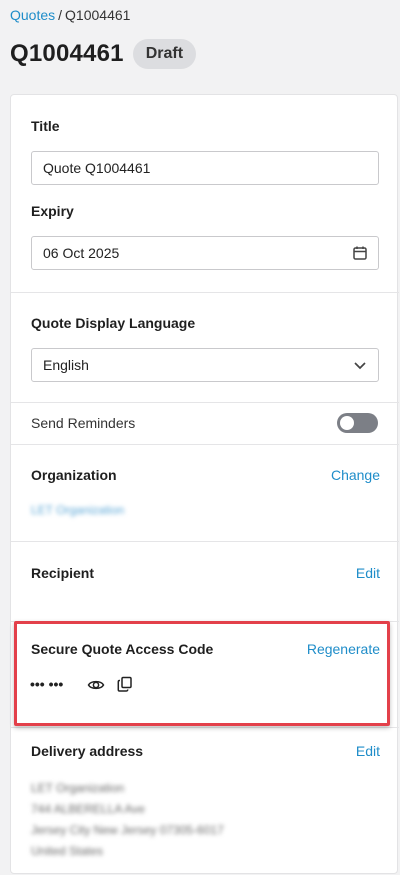  What do you see at coordinates (355, 475) in the screenshot?
I see `organization-change-link: Change` at bounding box center [355, 475].